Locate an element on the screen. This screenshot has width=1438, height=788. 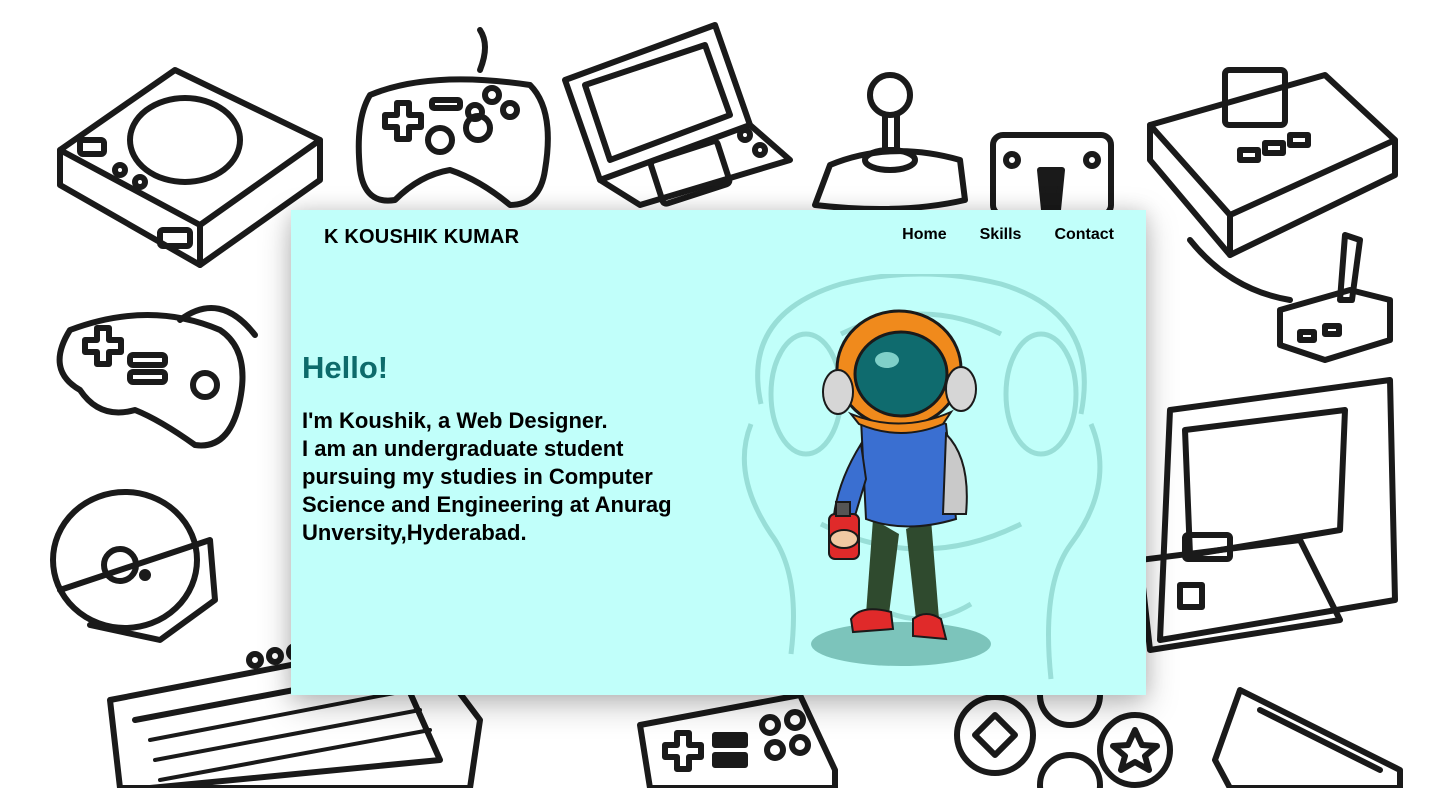
intro-line-1: I'm Koushik, a Web Designer. is located at coordinates (455, 420).